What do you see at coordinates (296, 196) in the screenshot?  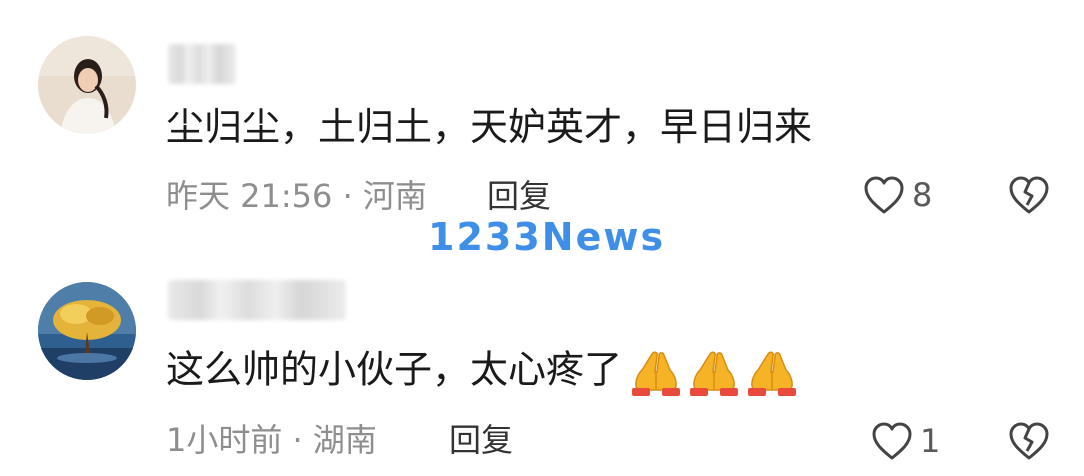 I see `comment-time-location: 昨天 21:56 · 河南` at bounding box center [296, 196].